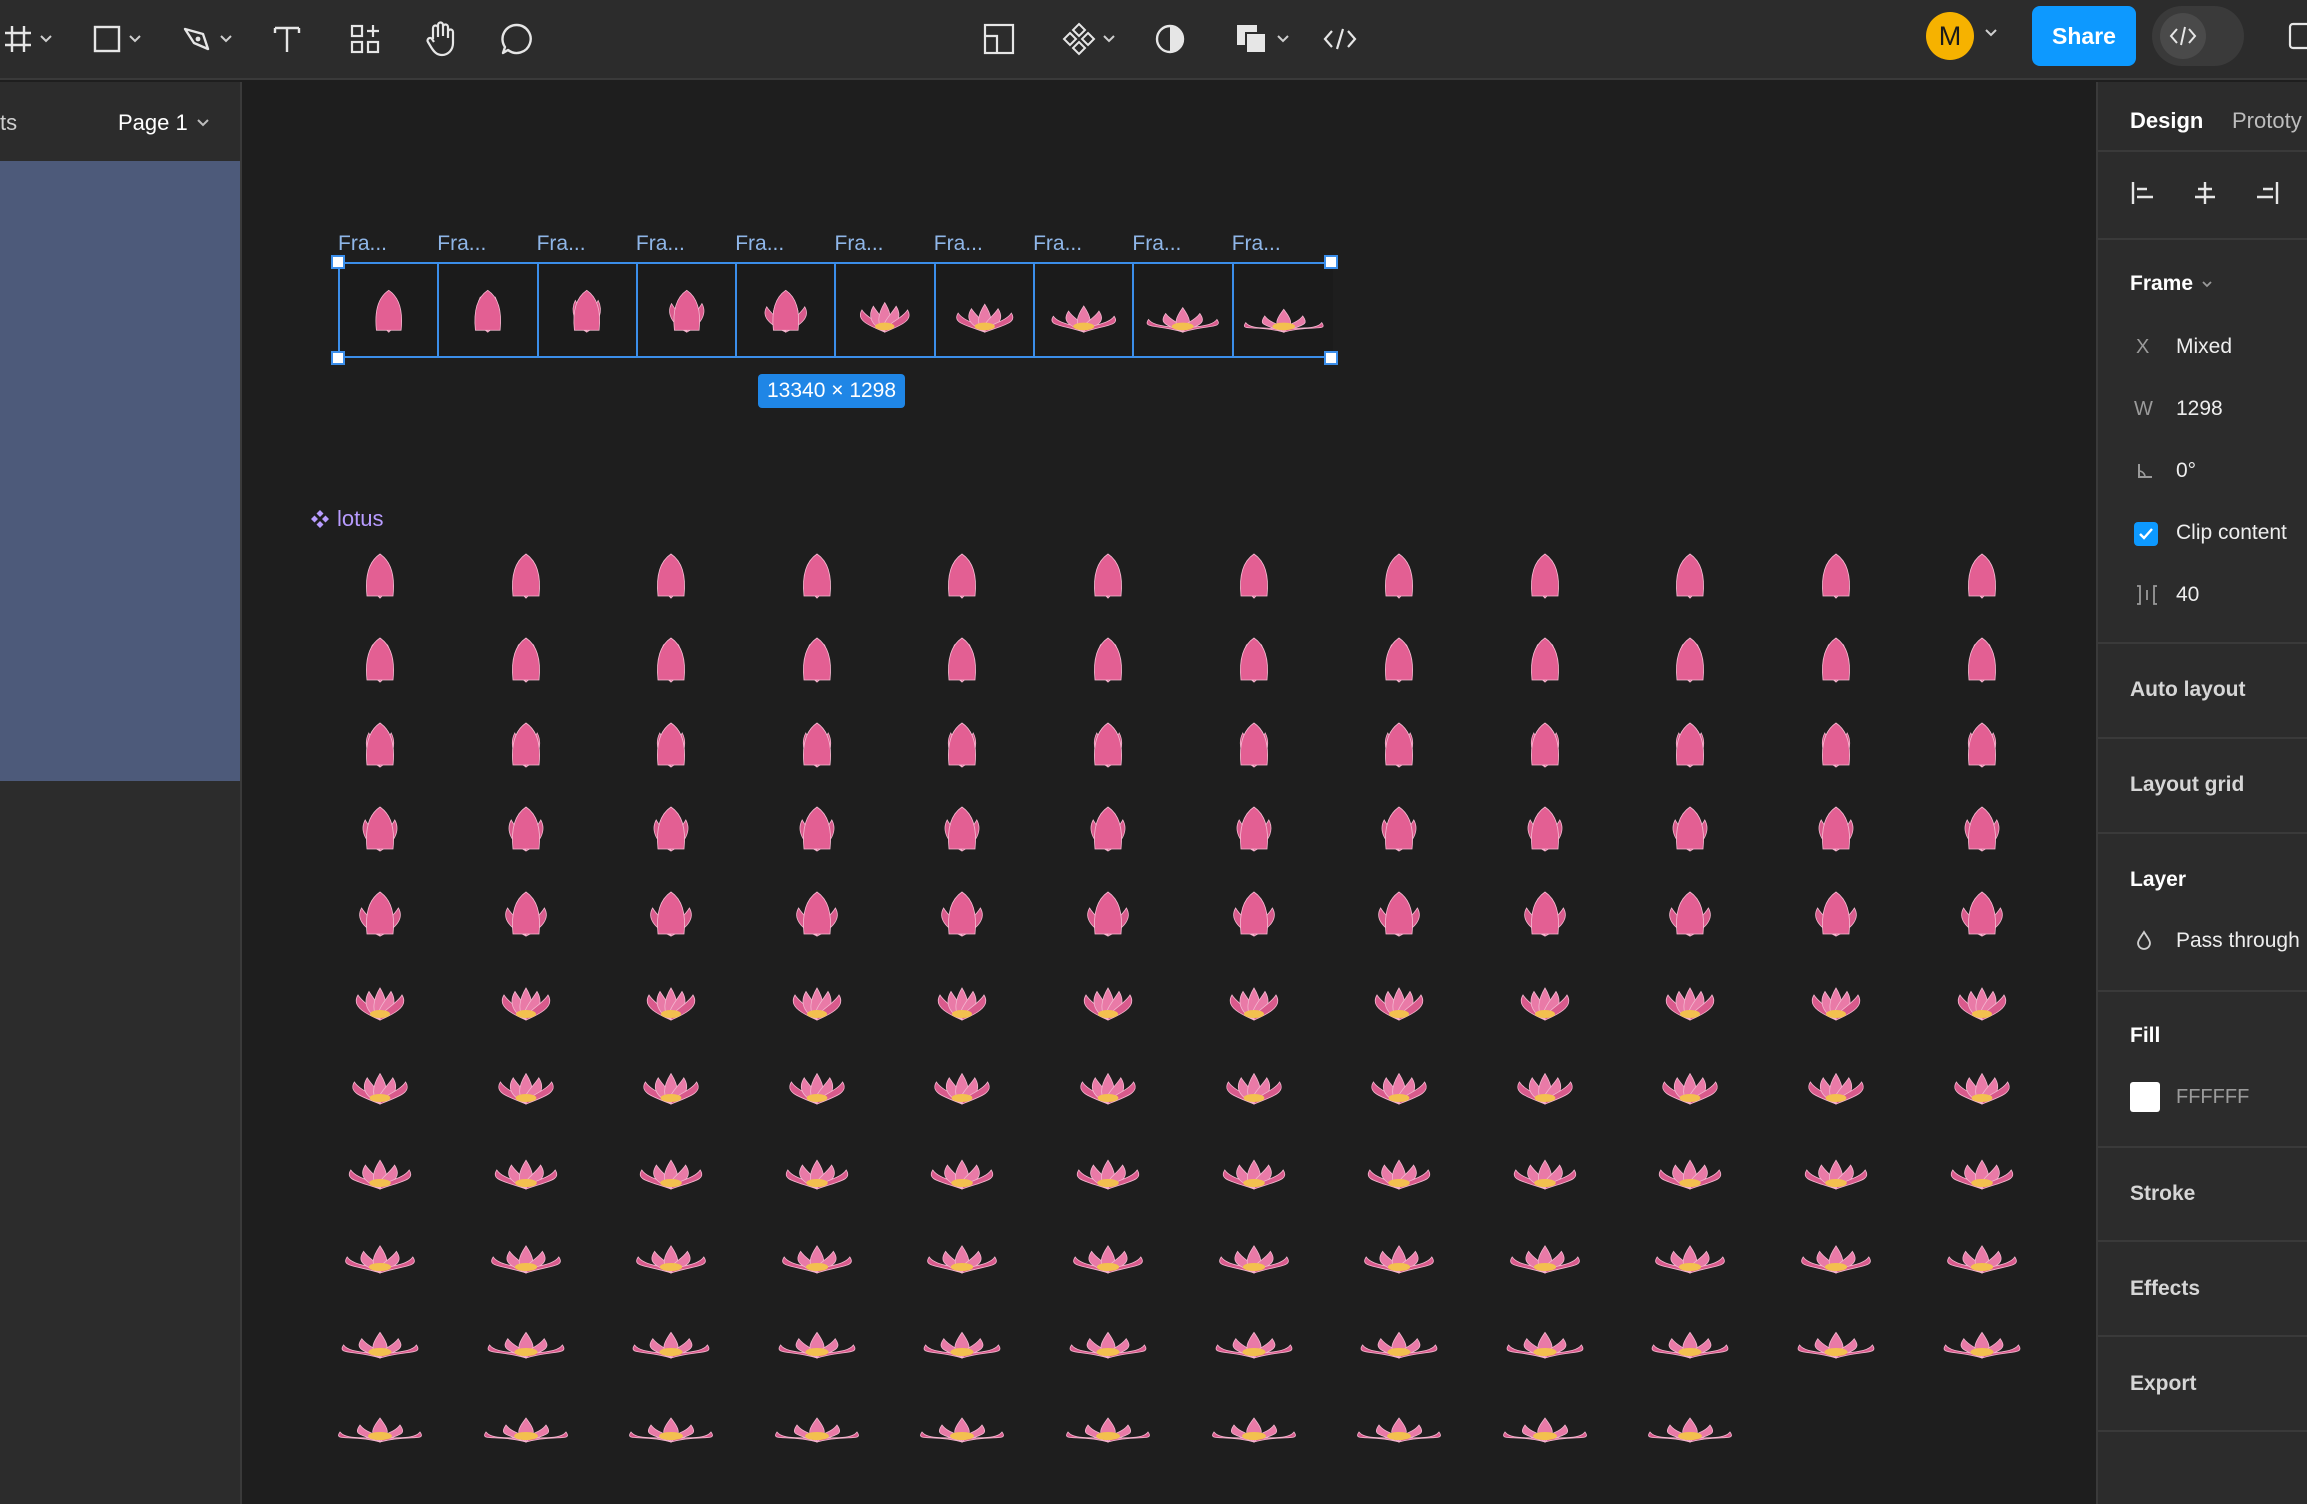 This screenshot has width=2307, height=1504. What do you see at coordinates (999, 39) in the screenshot?
I see `layout-toggle-button` at bounding box center [999, 39].